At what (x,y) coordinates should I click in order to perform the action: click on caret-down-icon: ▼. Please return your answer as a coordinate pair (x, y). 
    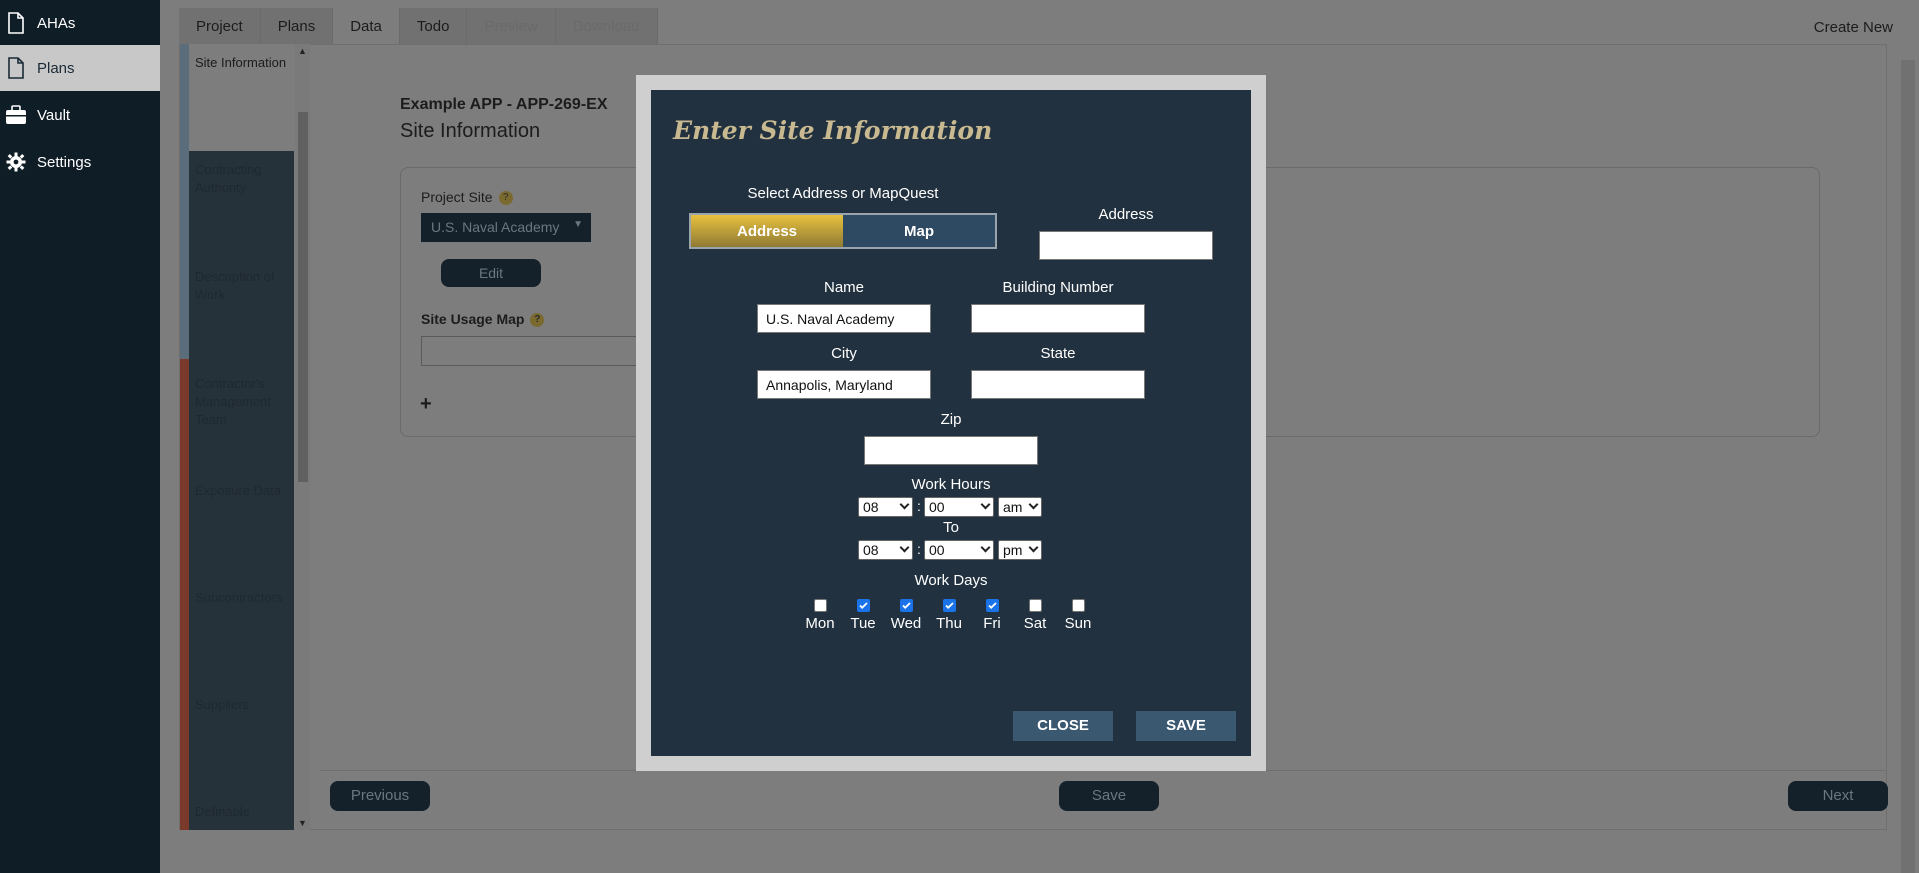
    Looking at the image, I should click on (578, 224).